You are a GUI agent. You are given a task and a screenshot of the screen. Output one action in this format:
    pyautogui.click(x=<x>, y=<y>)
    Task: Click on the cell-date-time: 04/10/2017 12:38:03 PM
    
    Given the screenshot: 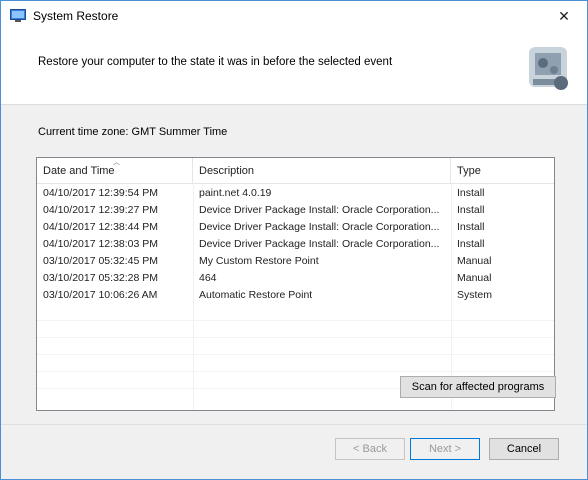 What is the action you would take?
    pyautogui.click(x=101, y=244)
    